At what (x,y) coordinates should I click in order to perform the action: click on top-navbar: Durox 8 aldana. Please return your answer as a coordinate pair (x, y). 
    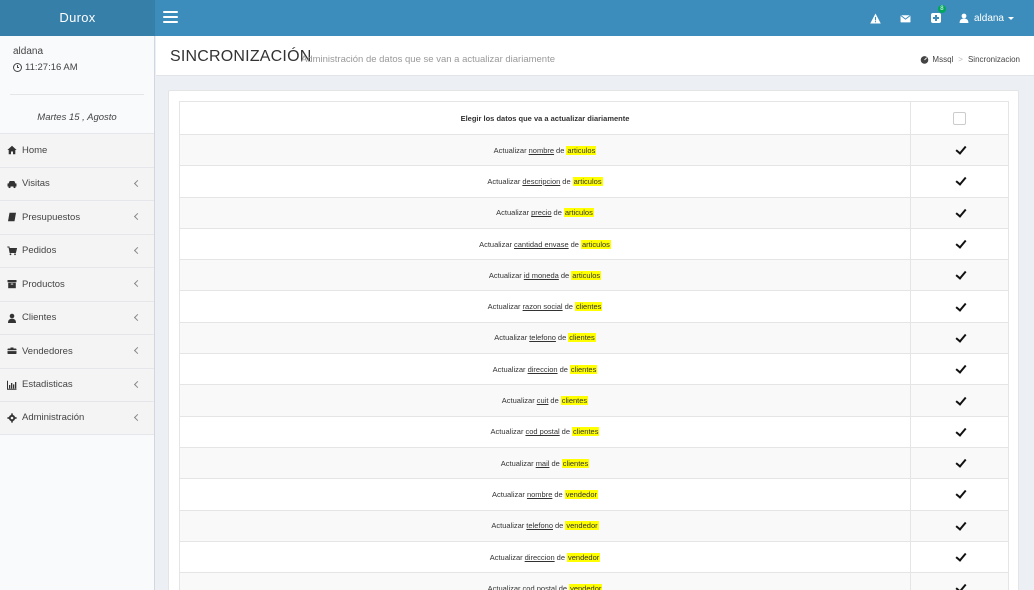
    Looking at the image, I should click on (517, 18).